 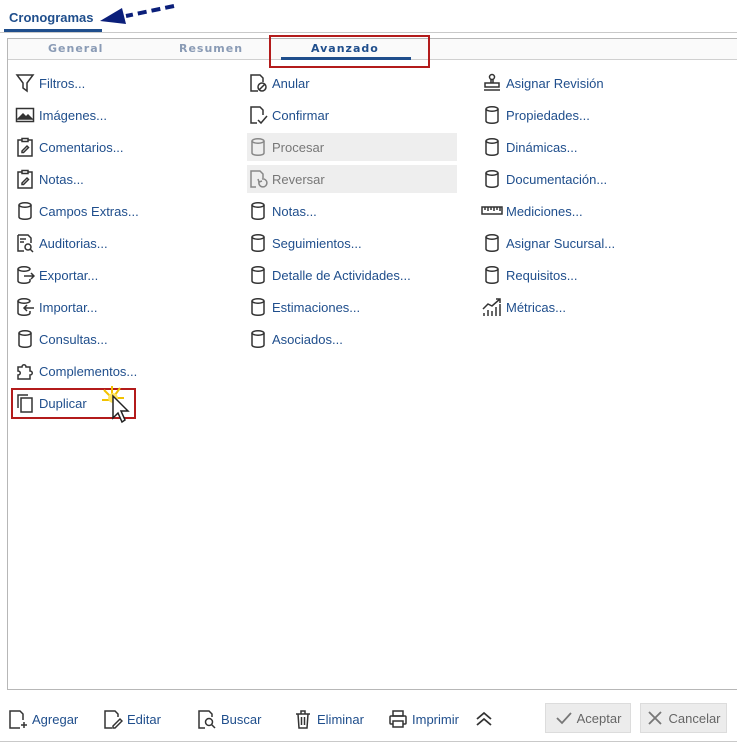 I want to click on edit-button: Editar, so click(x=132, y=719).